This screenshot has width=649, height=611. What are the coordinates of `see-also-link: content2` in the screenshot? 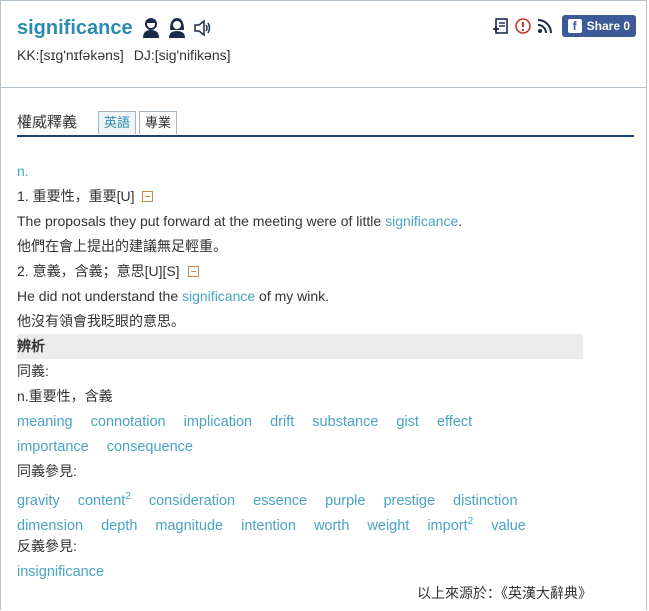 It's located at (104, 500).